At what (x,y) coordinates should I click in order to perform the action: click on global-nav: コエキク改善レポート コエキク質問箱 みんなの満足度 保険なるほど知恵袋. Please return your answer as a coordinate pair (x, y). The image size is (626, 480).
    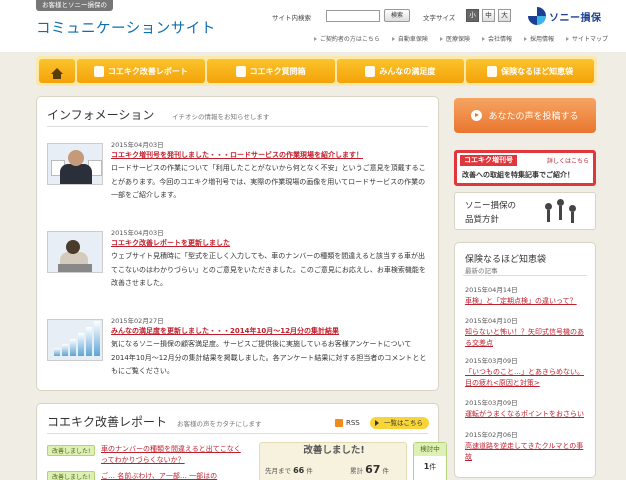
    Looking at the image, I should click on (316, 71).